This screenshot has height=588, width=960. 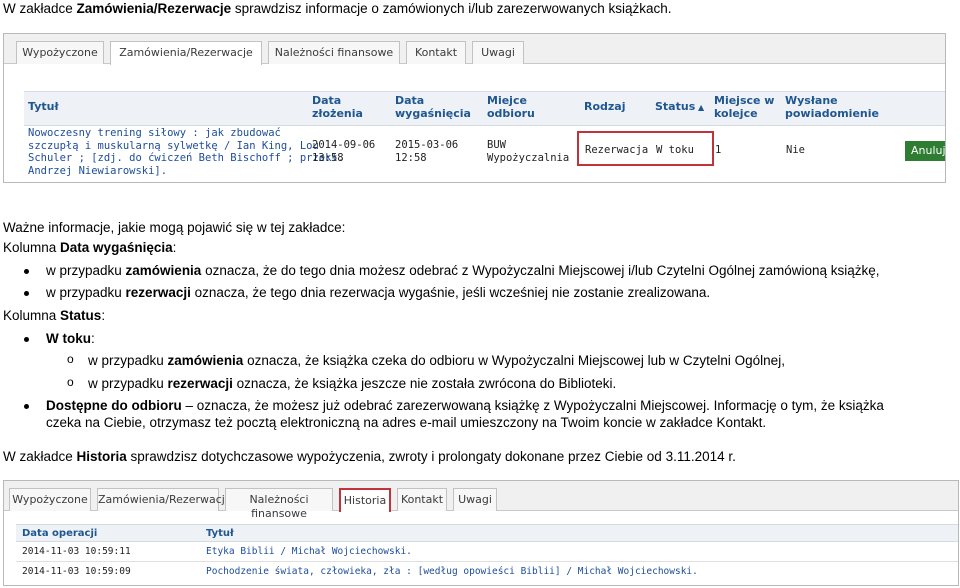 I want to click on col-rodzaj: Rodzaj, so click(x=605, y=107).